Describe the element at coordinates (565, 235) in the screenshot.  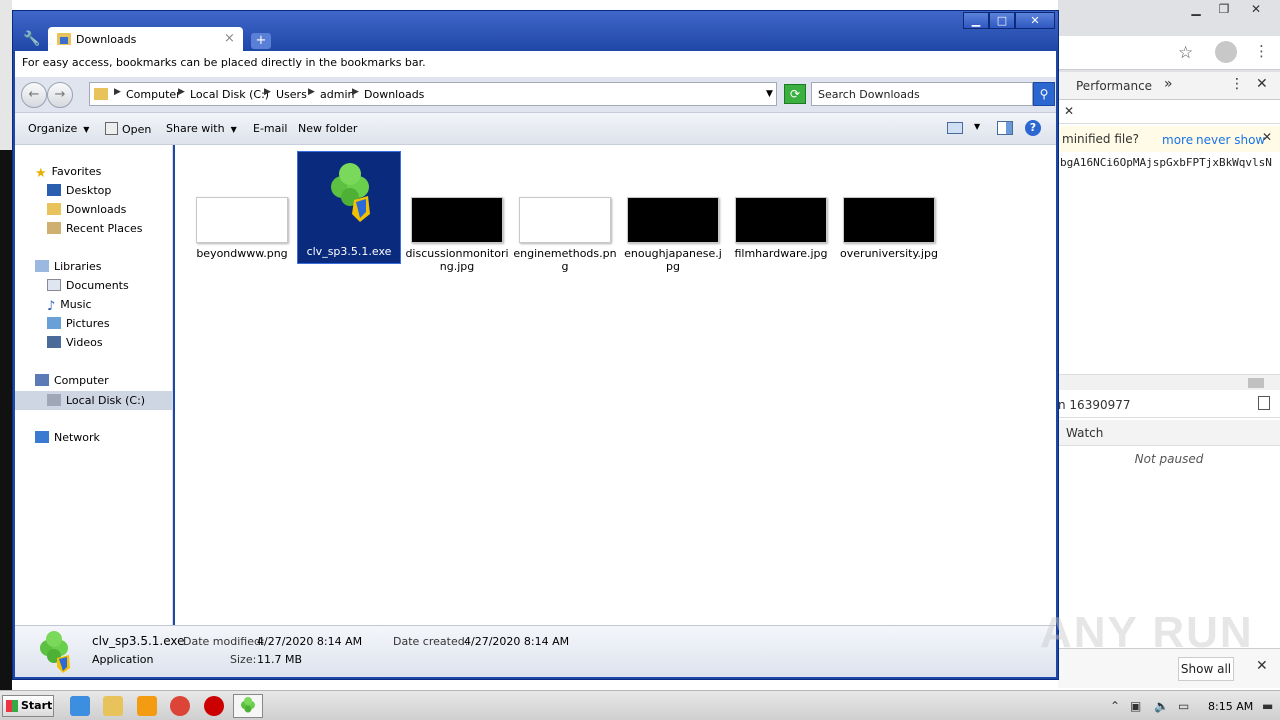
I see `file-item: enginemethods.png` at that location.